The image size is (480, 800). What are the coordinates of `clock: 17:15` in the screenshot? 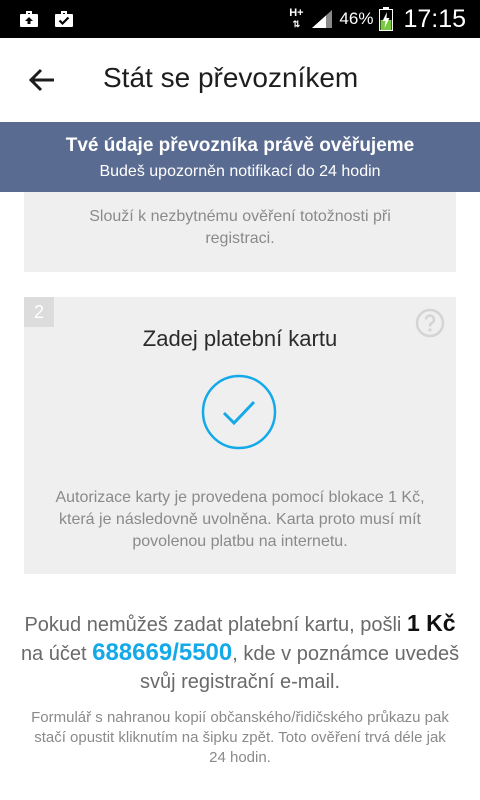 It's located at (434, 18).